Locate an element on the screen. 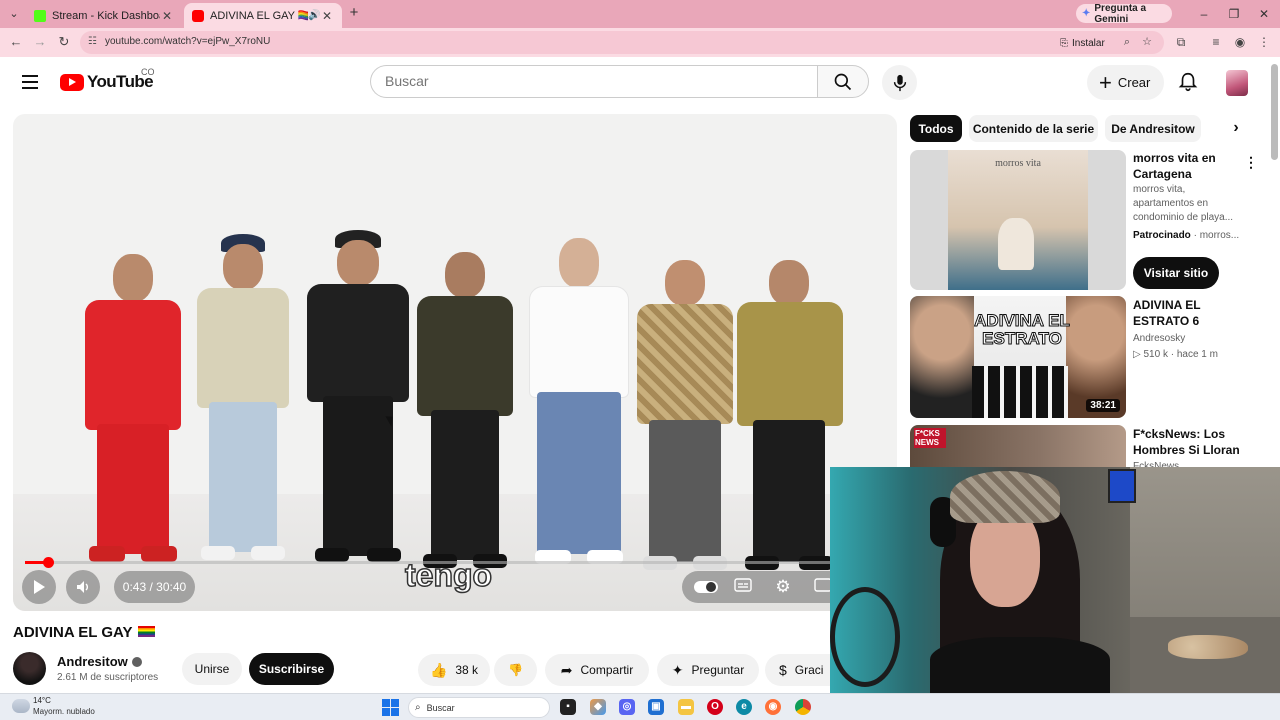 This screenshot has height=720, width=1280. speaker-icon: 🔊 is located at coordinates (314, 15).